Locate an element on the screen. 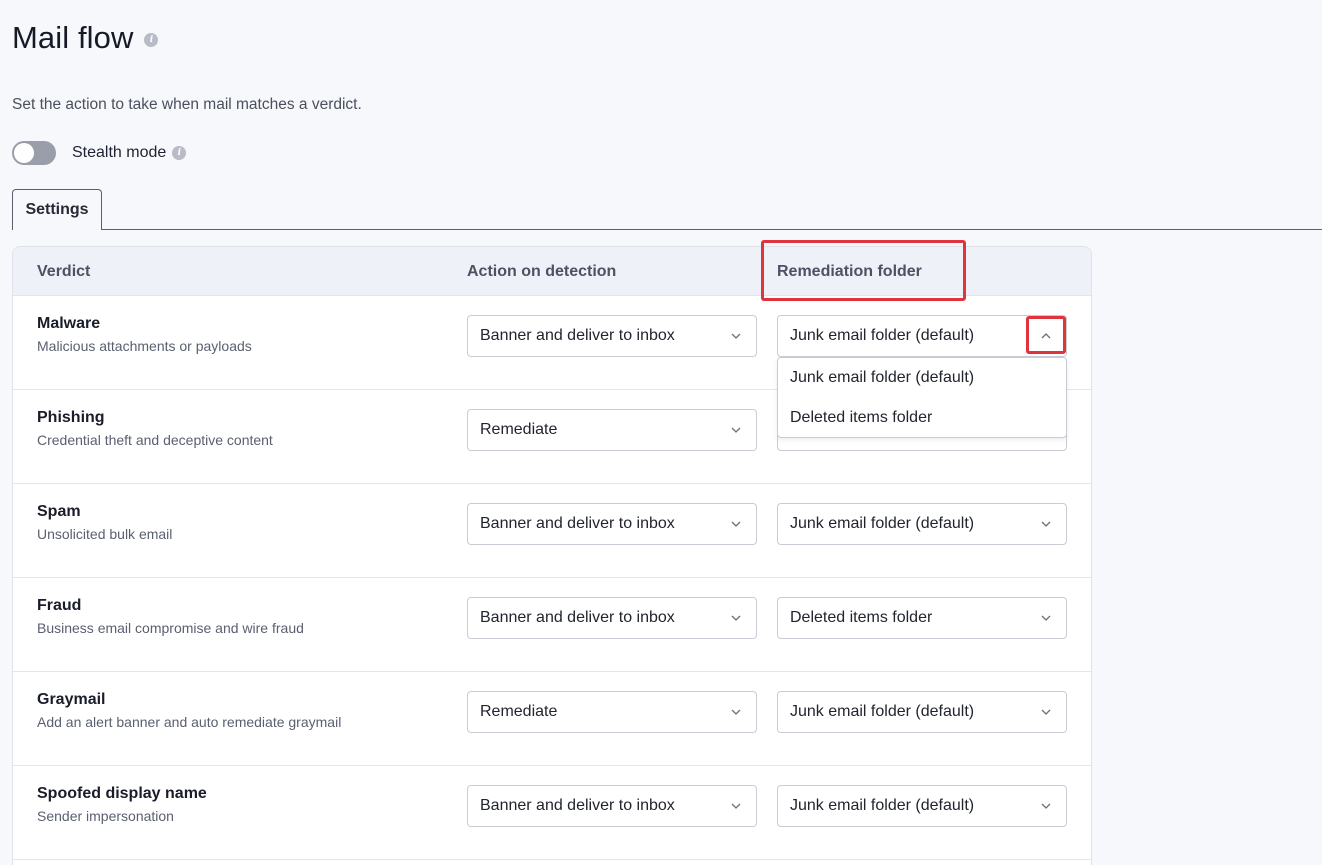 Image resolution: width=1322 pixels, height=865 pixels. stealth-mode-toggle is located at coordinates (34, 153).